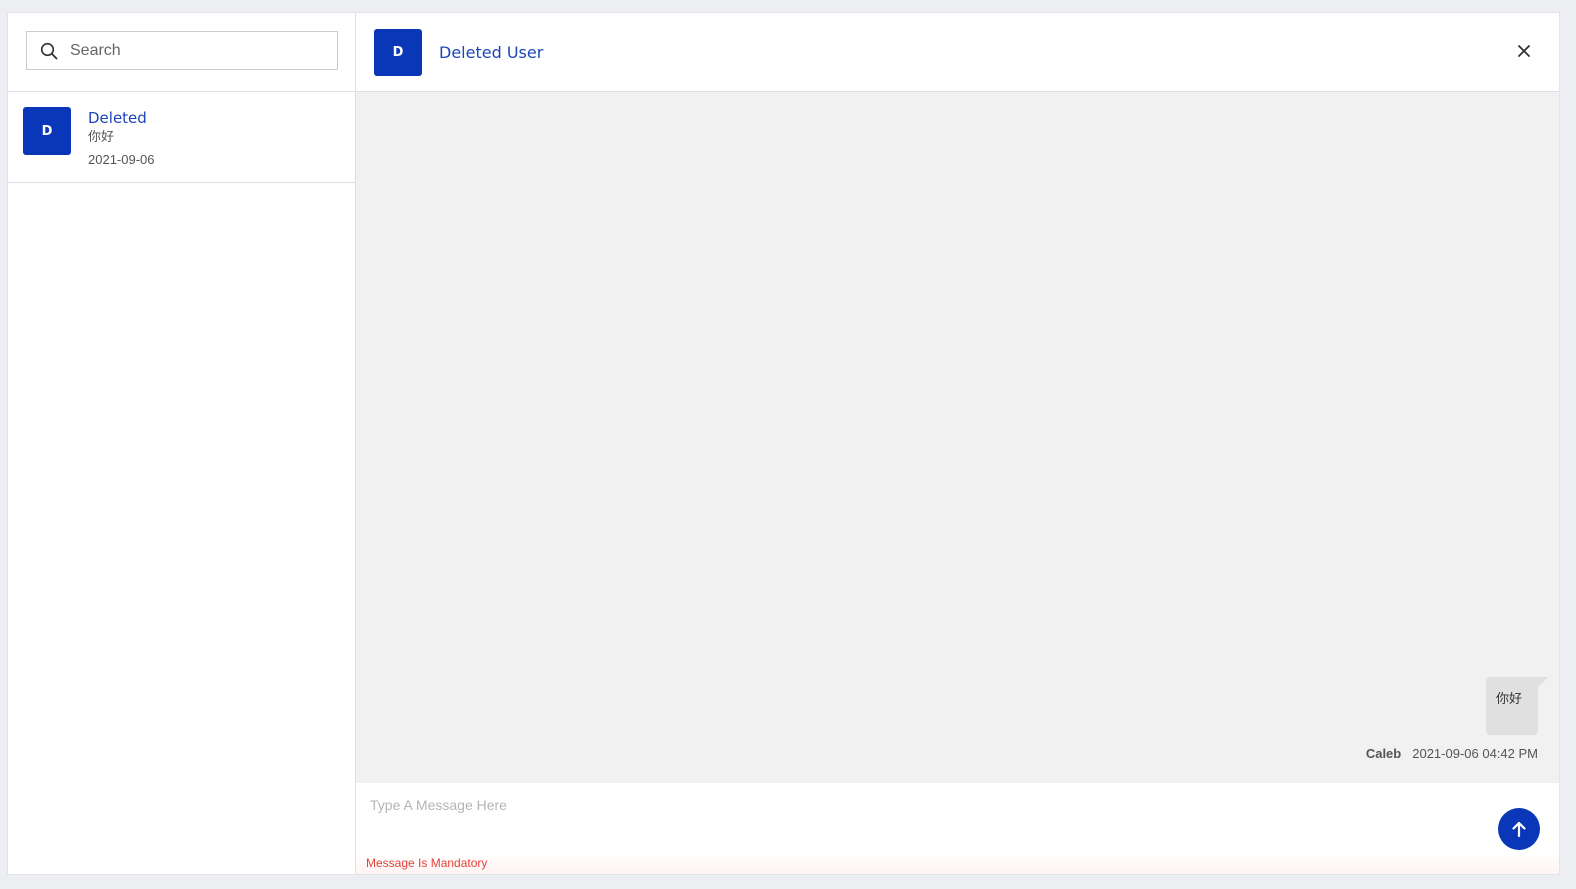  Describe the element at coordinates (117, 118) in the screenshot. I see `conversation-name: Deleted` at that location.